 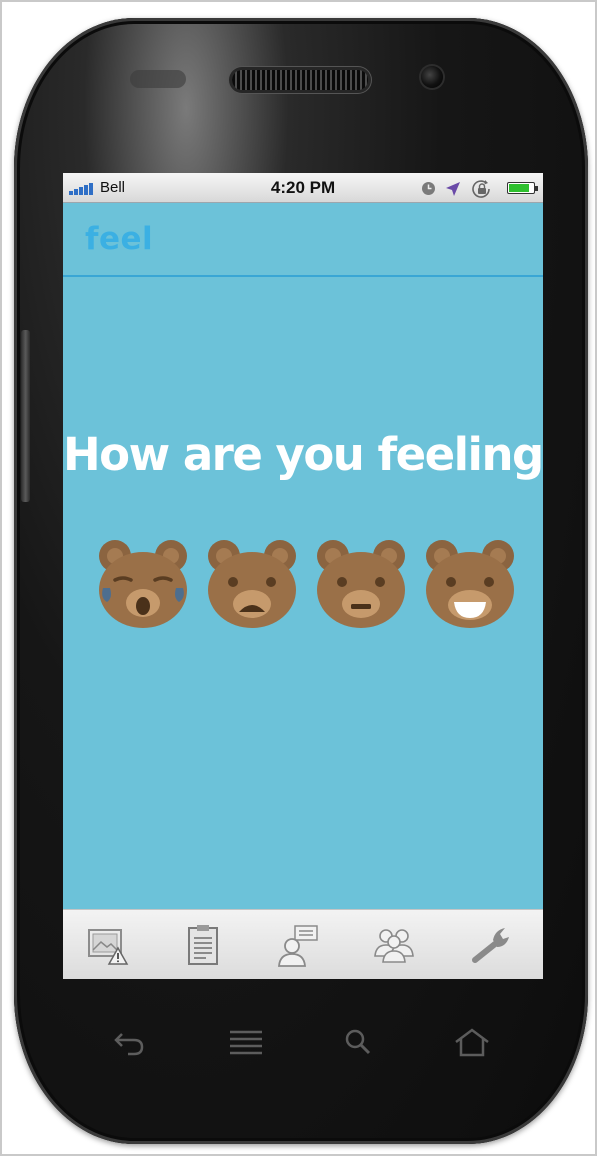 I want to click on home-icon, so click(x=472, y=1042).